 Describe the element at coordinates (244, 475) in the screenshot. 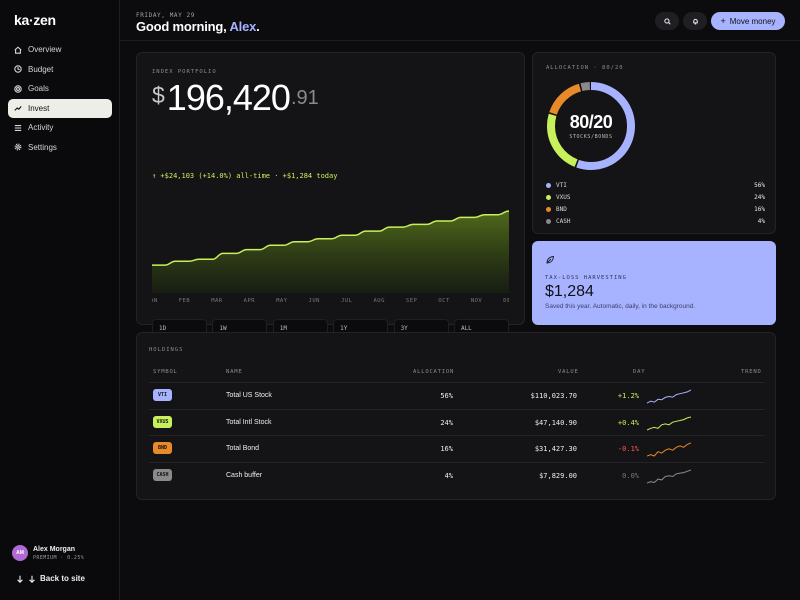

I see `holding-name: Cash buffer` at that location.